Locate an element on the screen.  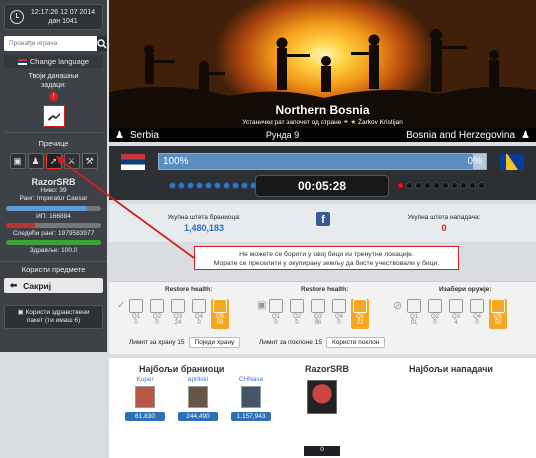
defender-damage-value: 1,480,183 is located at coordinates (204, 228).